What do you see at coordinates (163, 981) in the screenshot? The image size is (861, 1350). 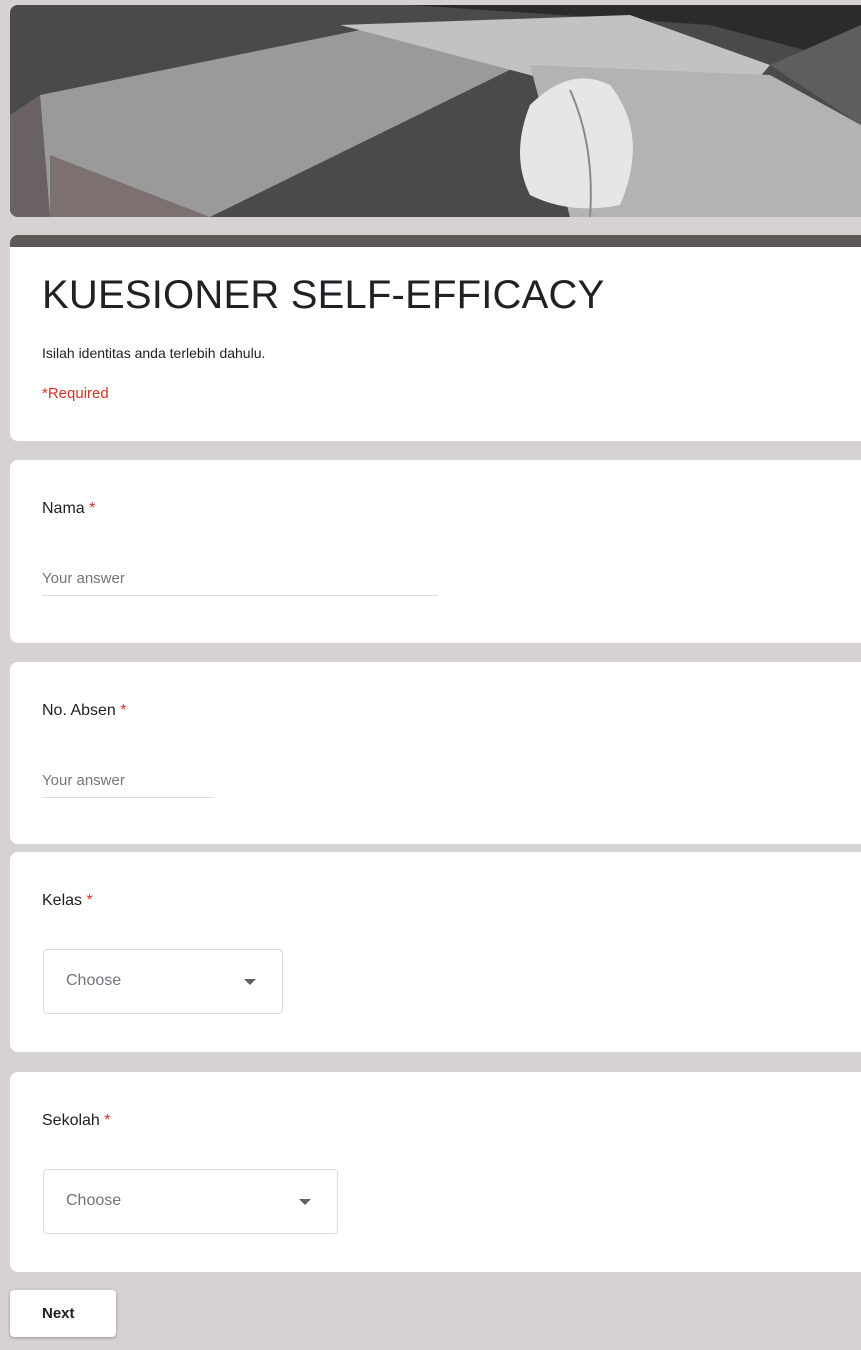 I see `kelas-dropdown: Choose` at bounding box center [163, 981].